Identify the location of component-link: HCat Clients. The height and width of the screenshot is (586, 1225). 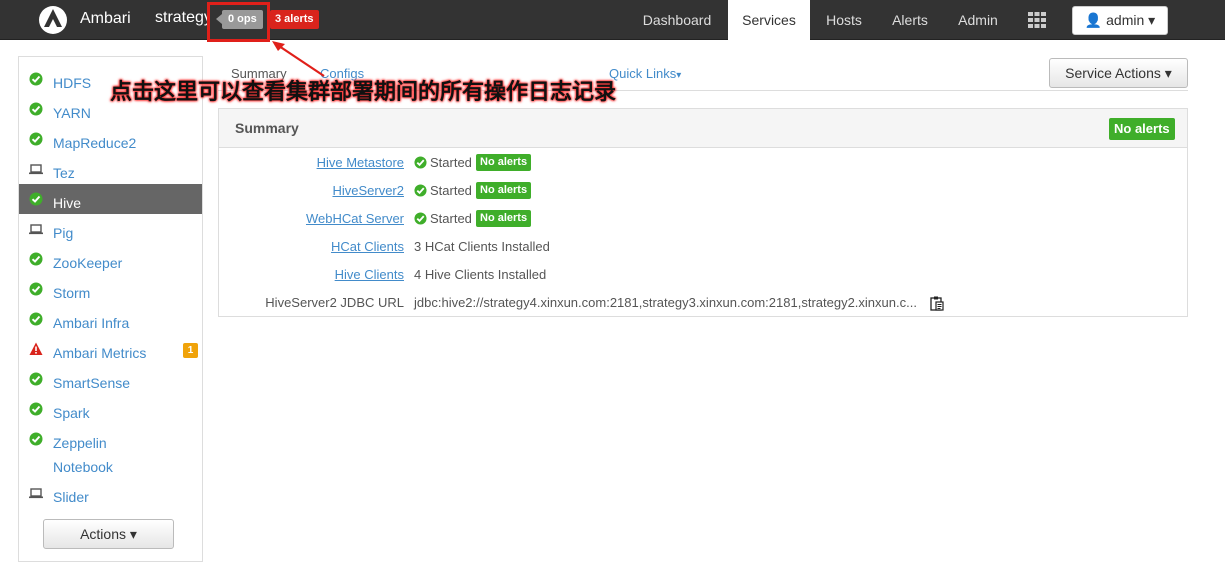
(367, 246).